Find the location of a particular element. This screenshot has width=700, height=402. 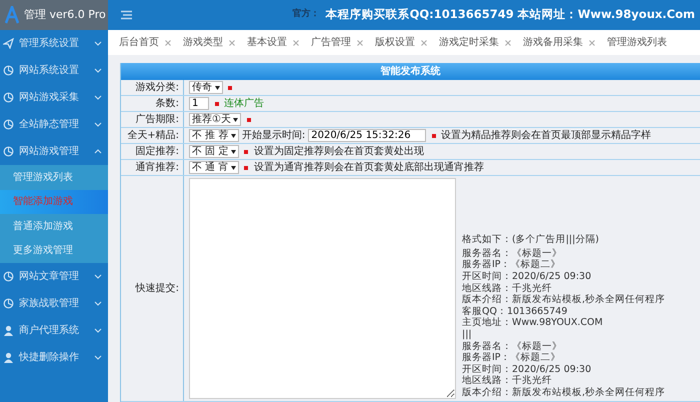

hint-text: 设置为固定推荐则会在首页套黄处出现 is located at coordinates (339, 151).